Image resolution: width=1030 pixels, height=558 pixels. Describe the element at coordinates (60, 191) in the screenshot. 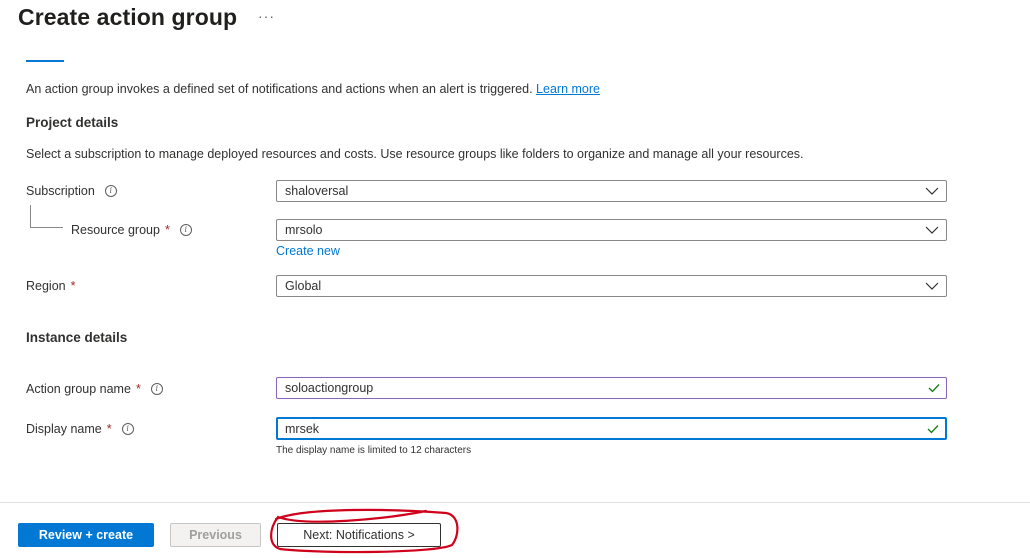

I see `subscription-label-text: Subscription` at that location.